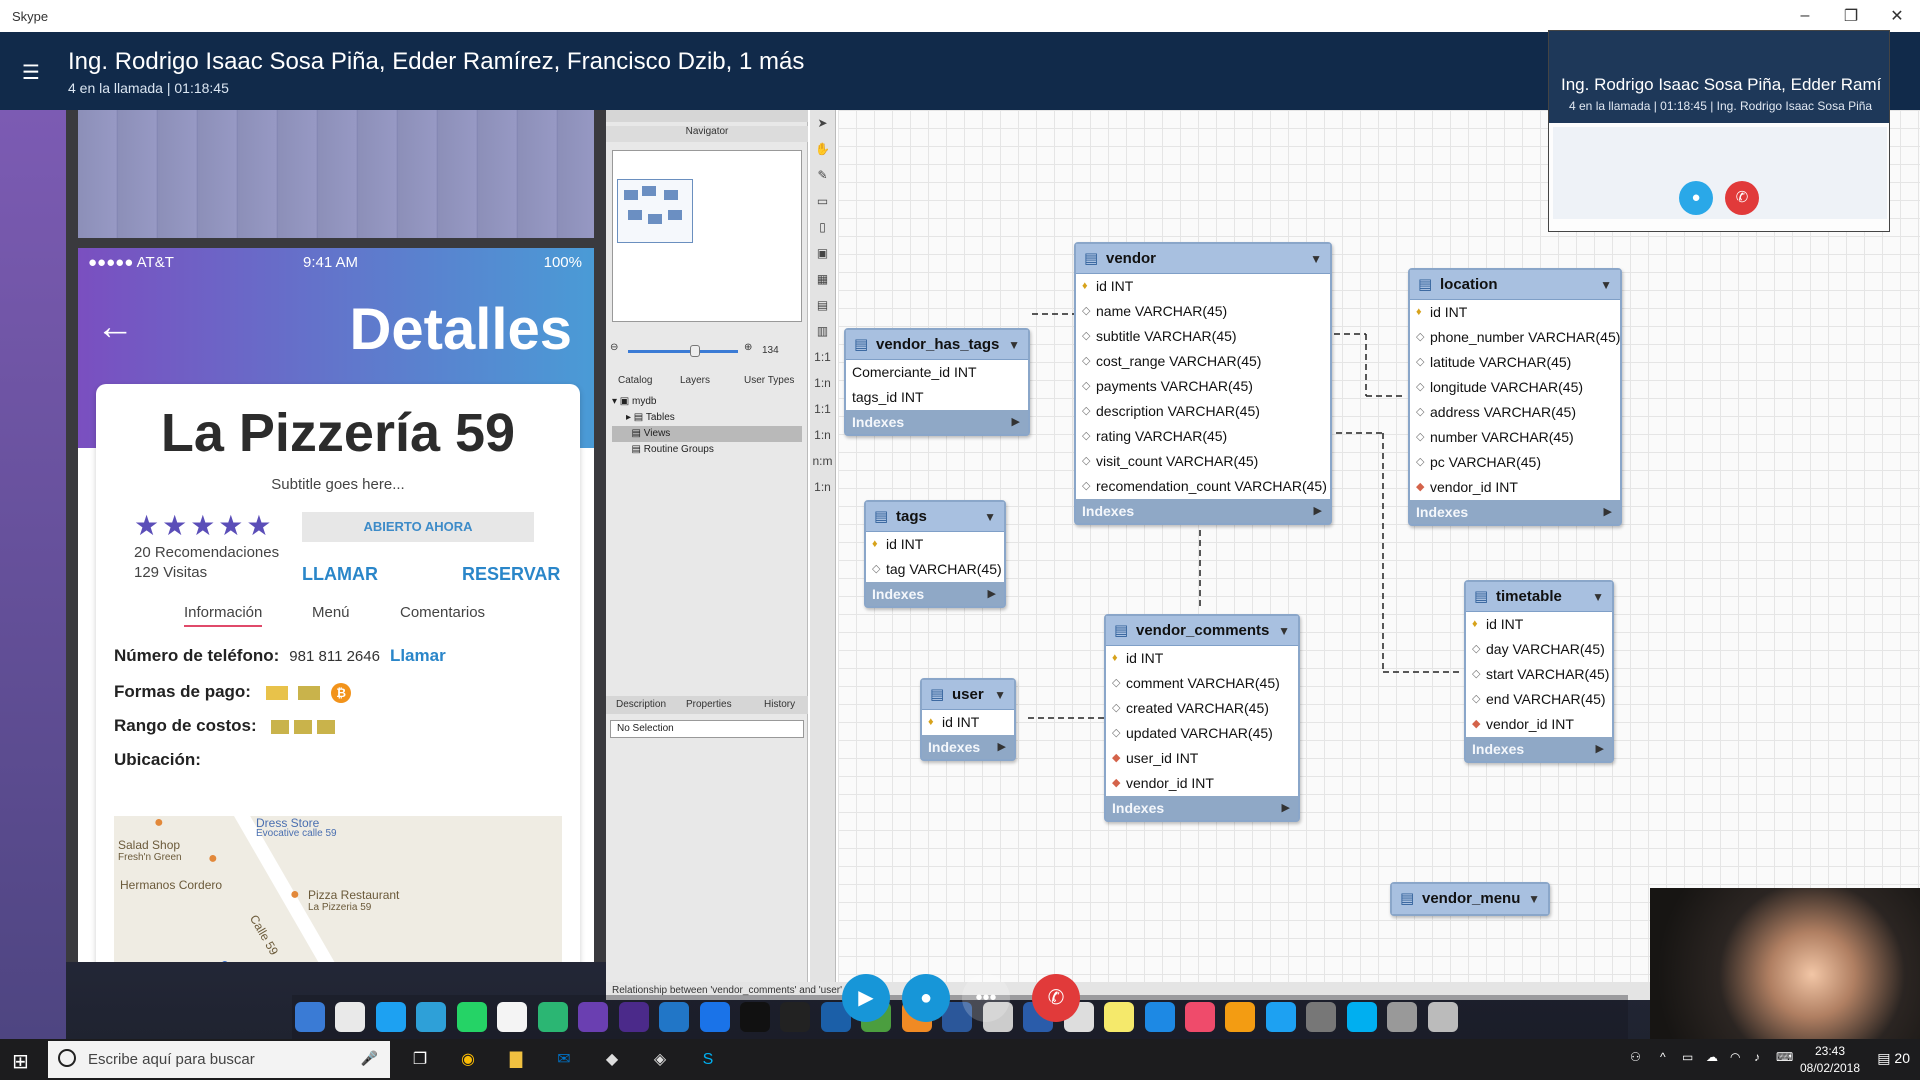 This screenshot has width=1920, height=1080. I want to click on volume-icon: ♪, so click(1757, 1057).